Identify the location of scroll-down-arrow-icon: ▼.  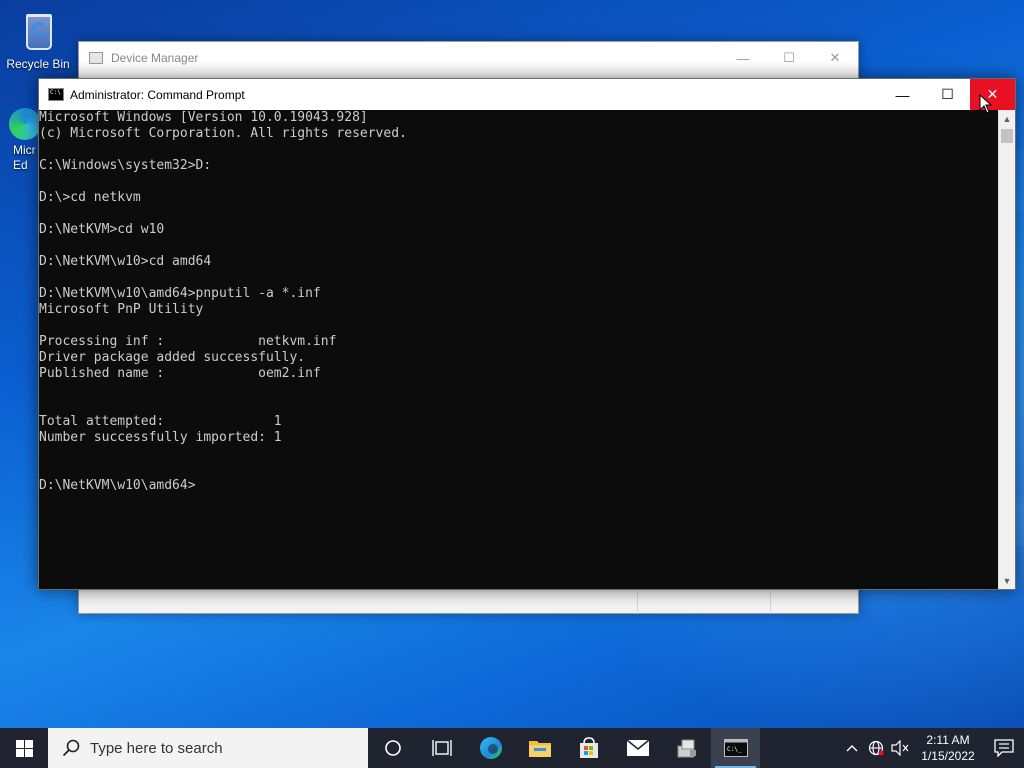
(1007, 580).